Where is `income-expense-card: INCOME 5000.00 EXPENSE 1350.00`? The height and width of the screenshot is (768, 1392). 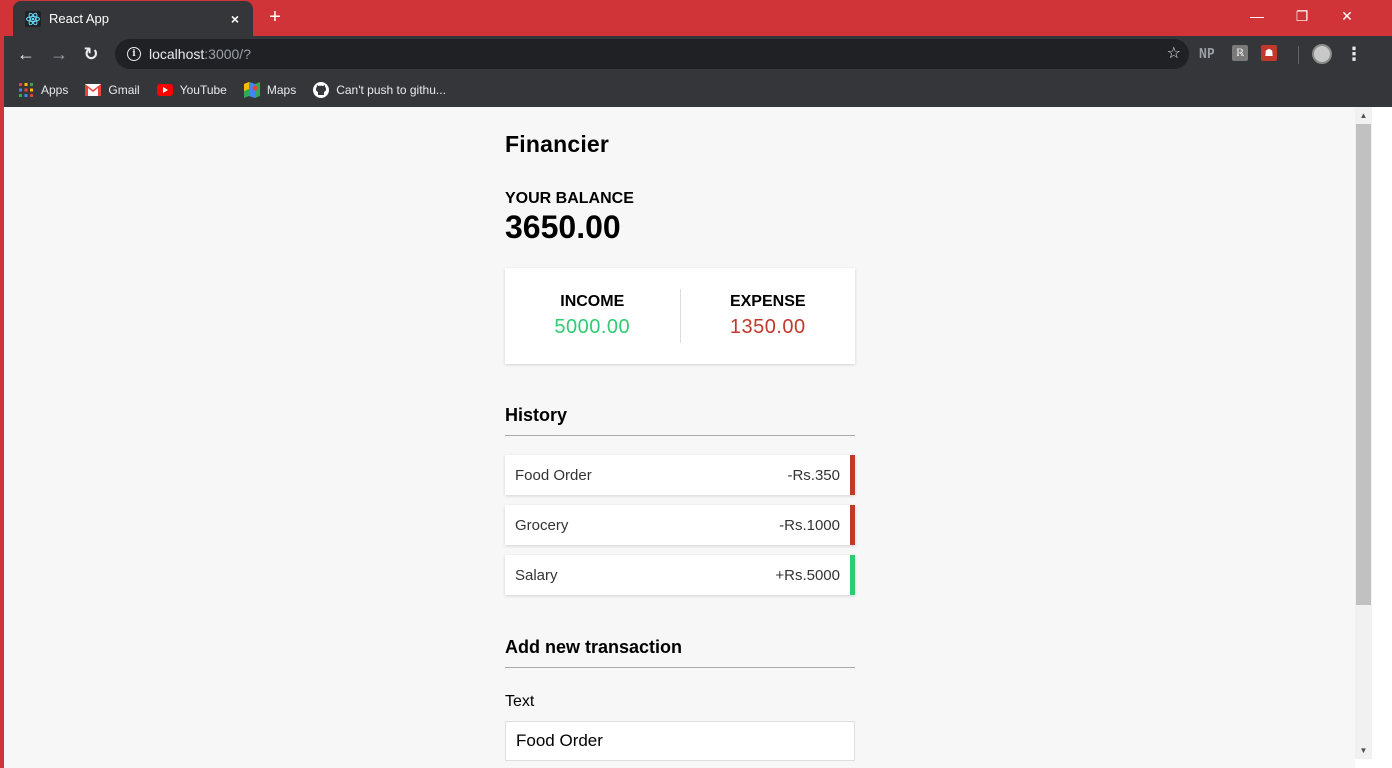 income-expense-card: INCOME 5000.00 EXPENSE 1350.00 is located at coordinates (680, 316).